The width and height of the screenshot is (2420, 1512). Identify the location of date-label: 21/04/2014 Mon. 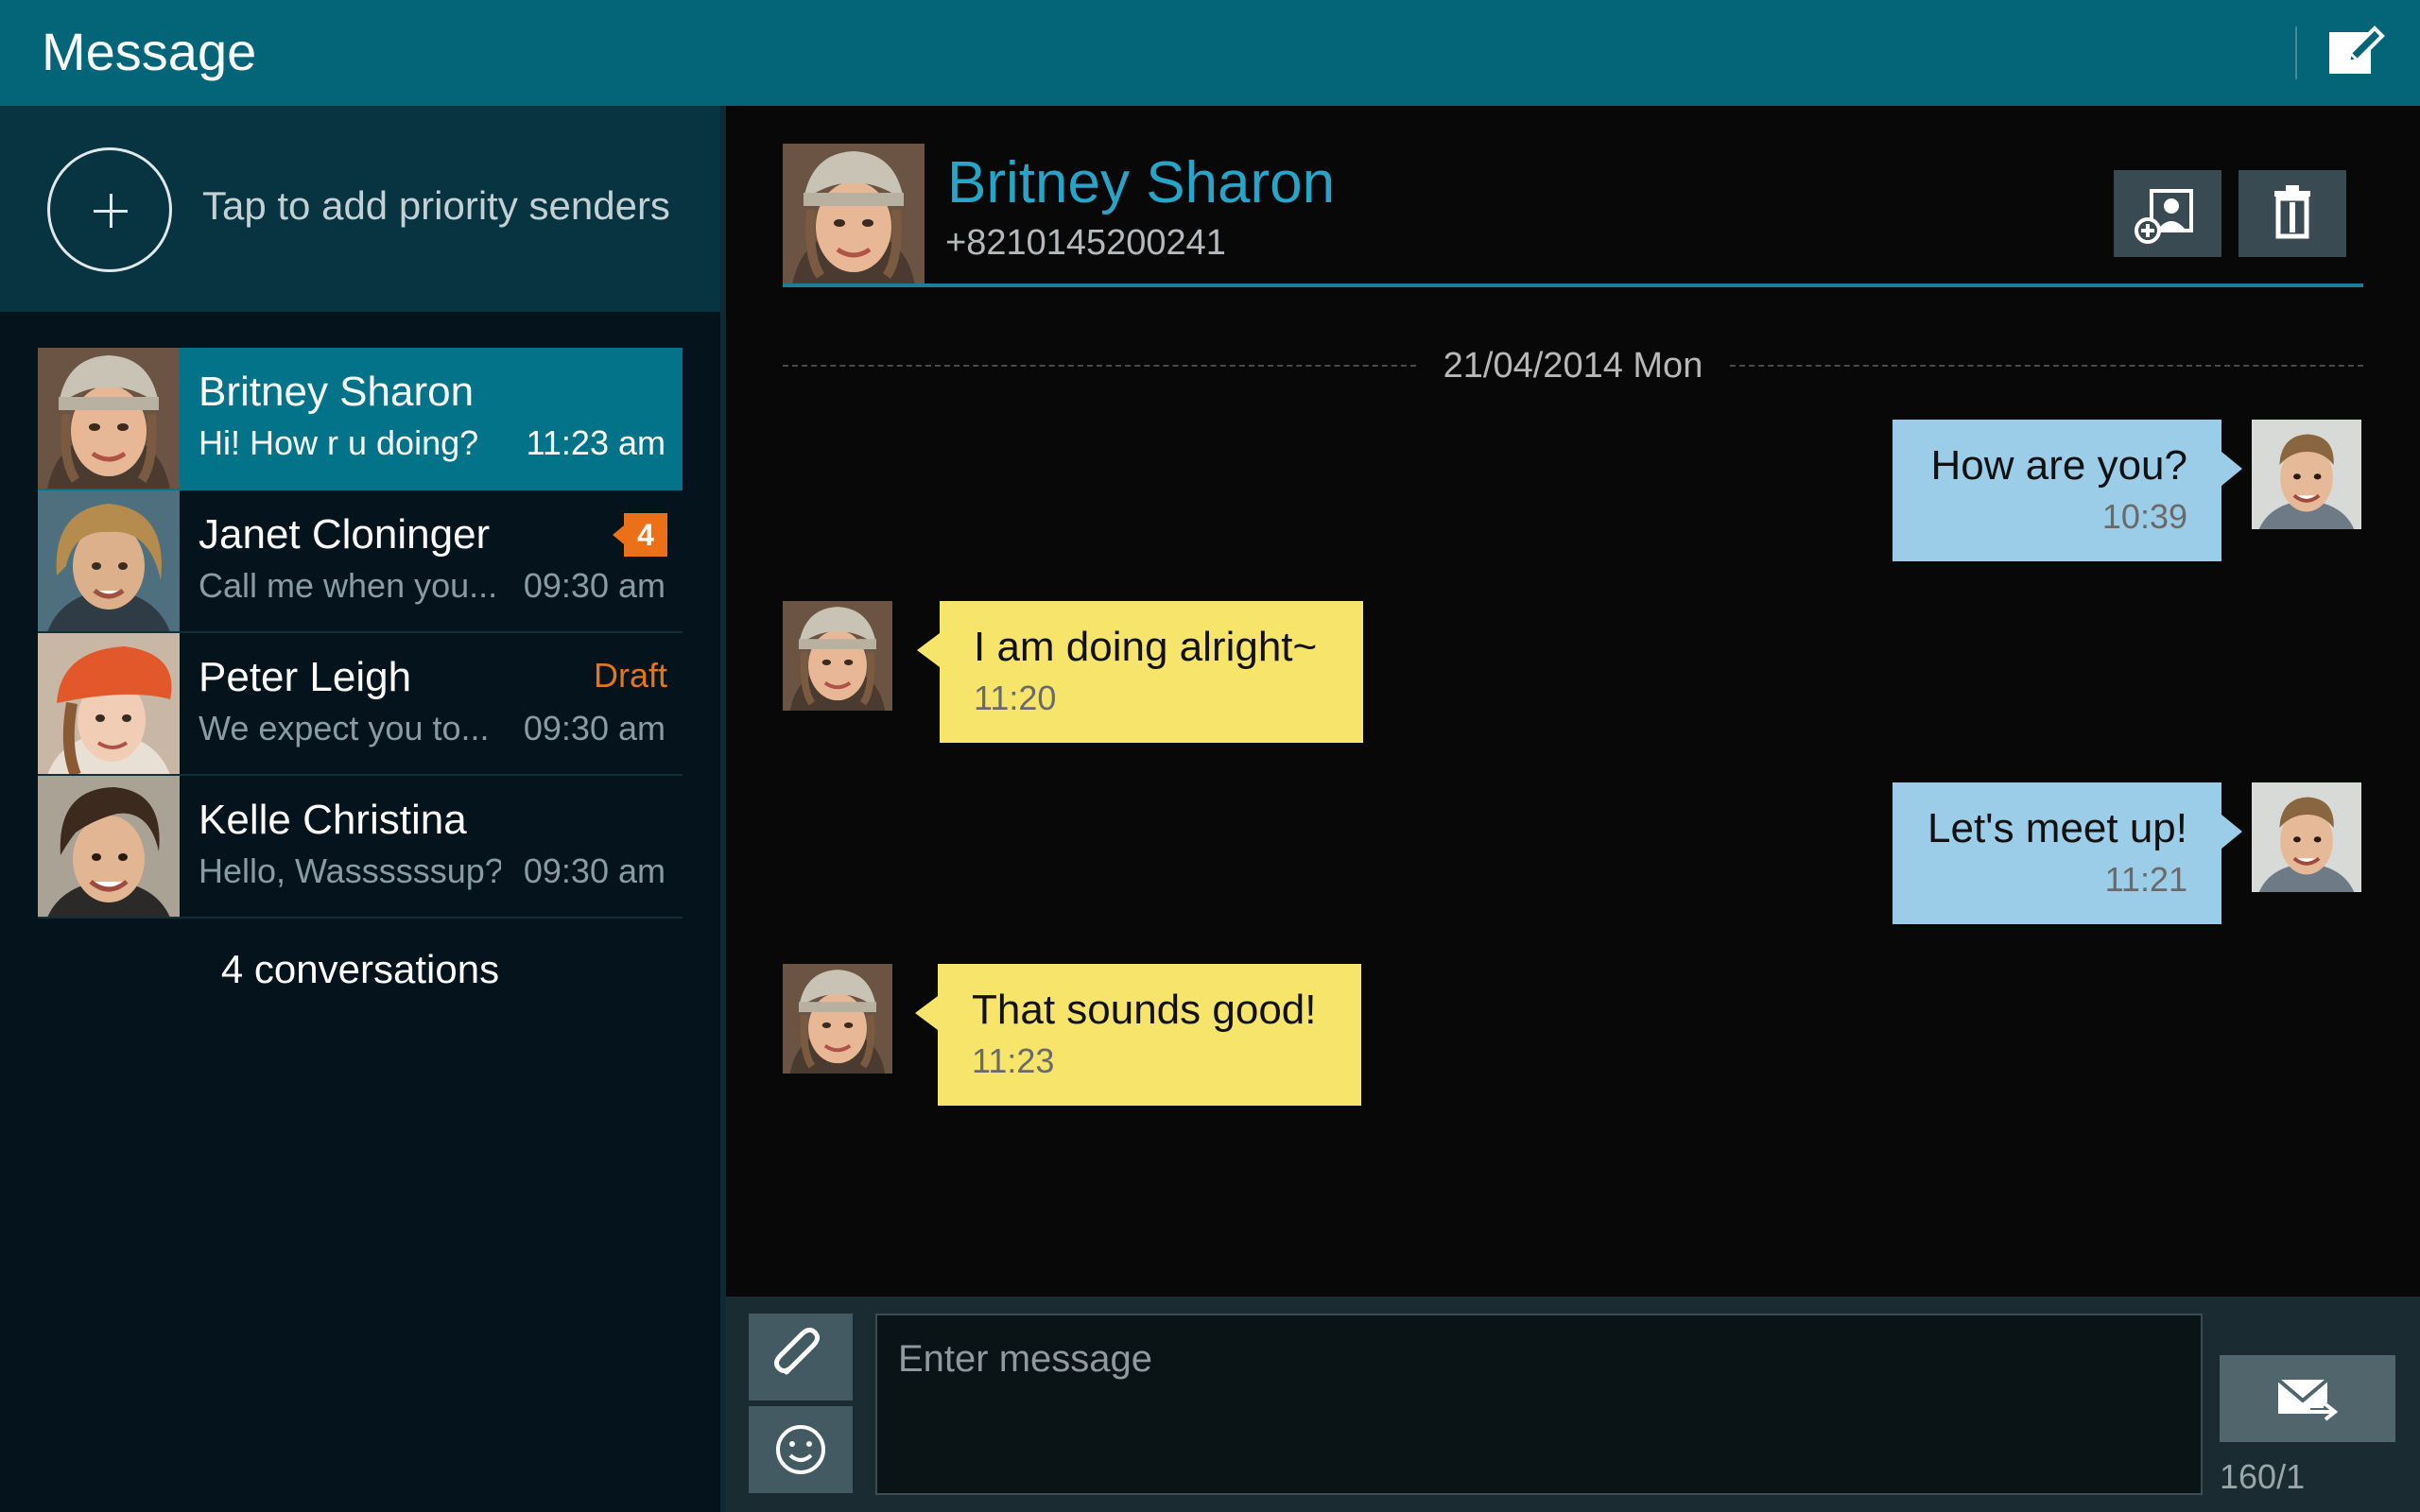
(1573, 366).